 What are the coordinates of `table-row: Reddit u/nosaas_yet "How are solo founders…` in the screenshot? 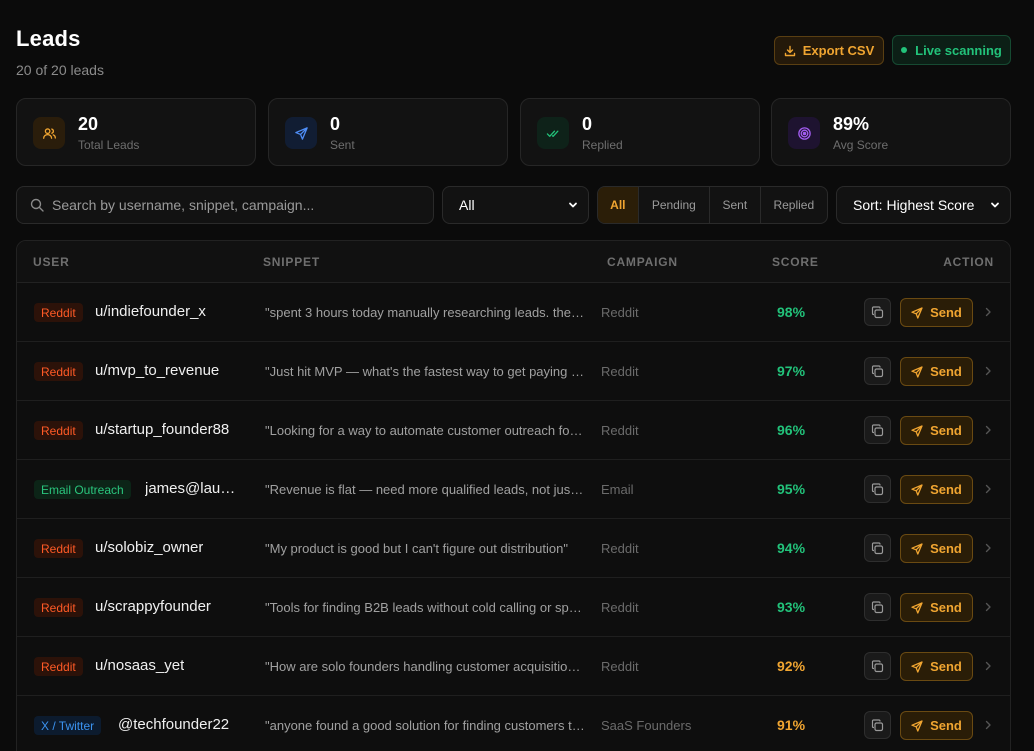 It's located at (513, 666).